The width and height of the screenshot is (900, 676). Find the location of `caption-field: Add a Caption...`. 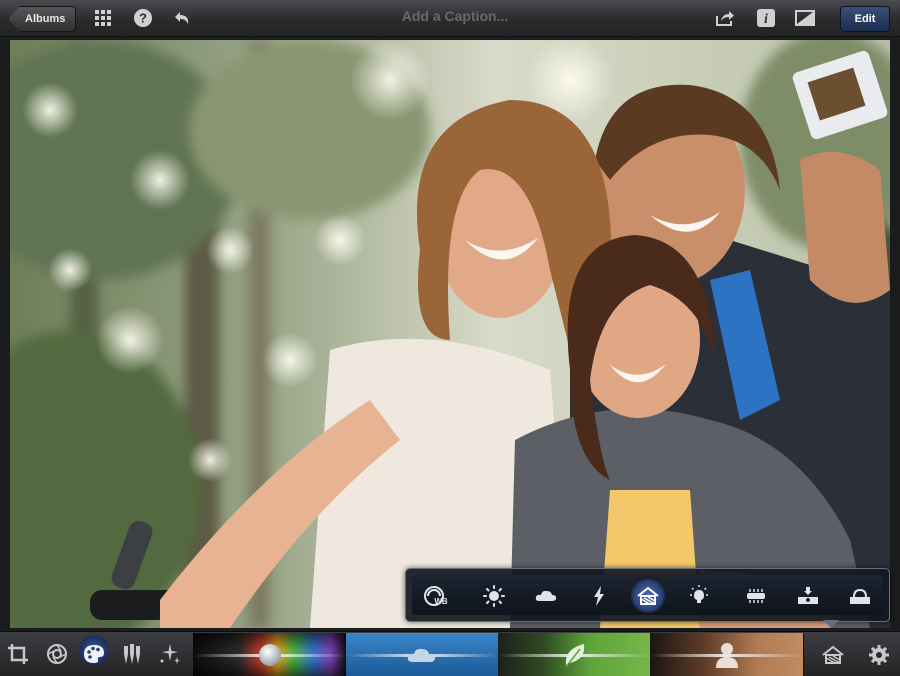

caption-field: Add a Caption... is located at coordinates (455, 16).